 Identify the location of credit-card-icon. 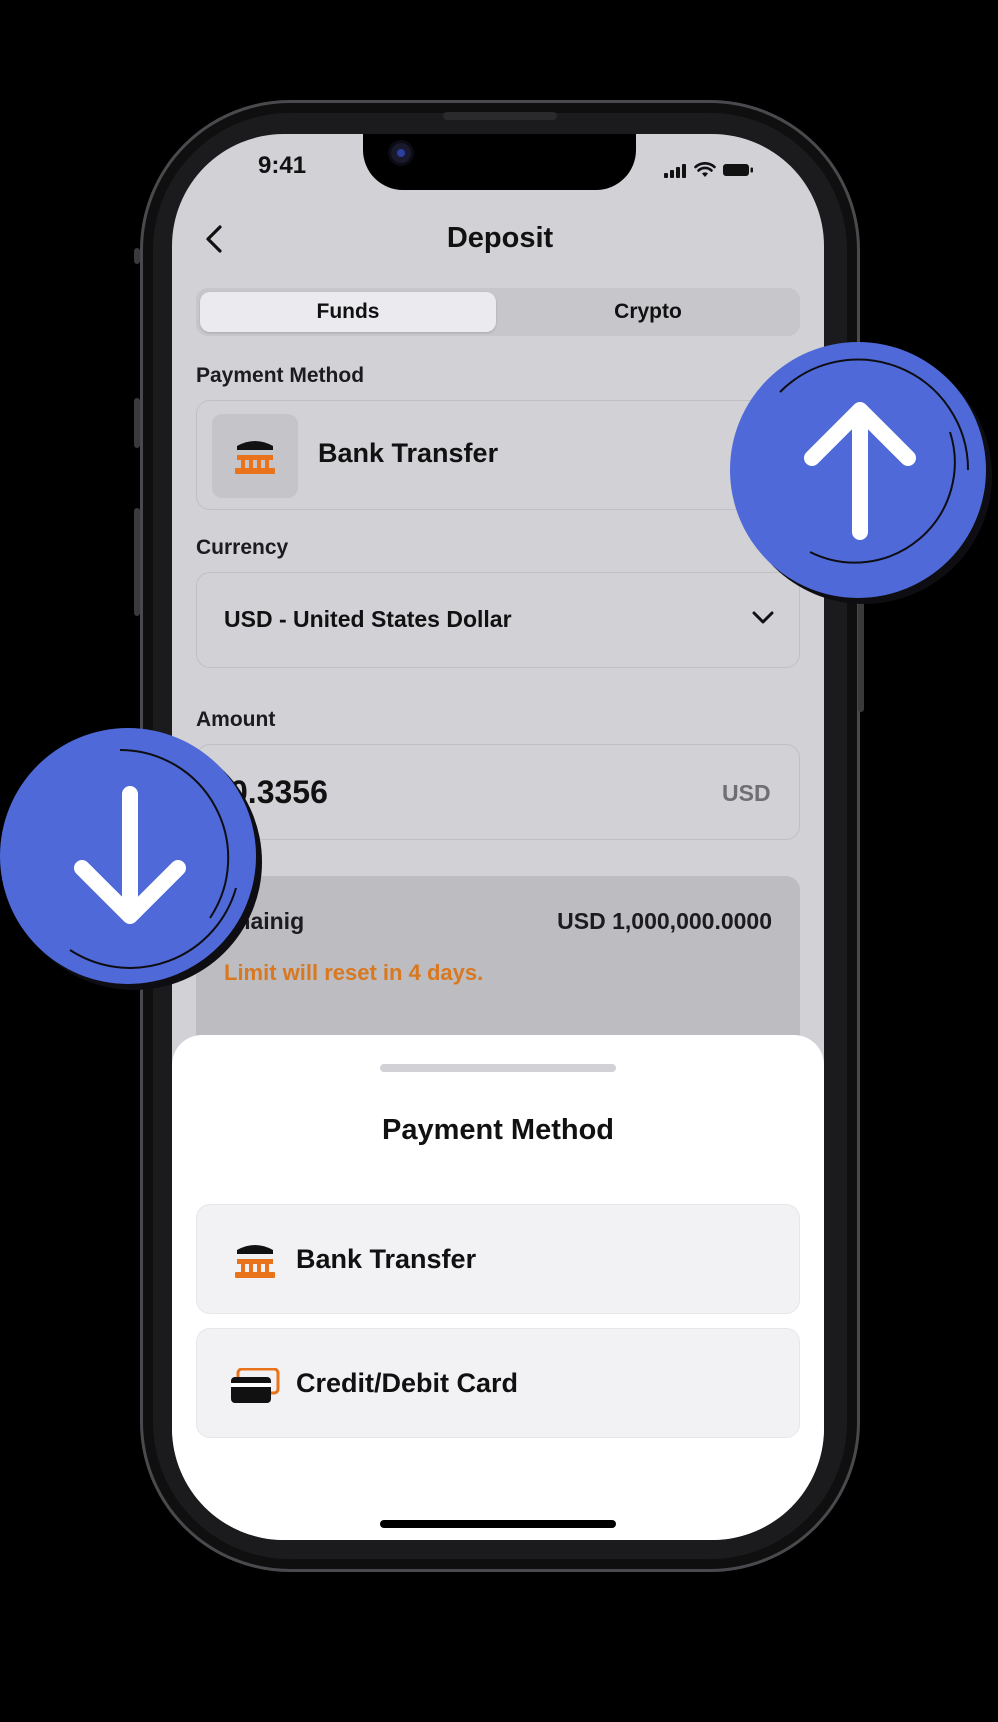
(255, 1385).